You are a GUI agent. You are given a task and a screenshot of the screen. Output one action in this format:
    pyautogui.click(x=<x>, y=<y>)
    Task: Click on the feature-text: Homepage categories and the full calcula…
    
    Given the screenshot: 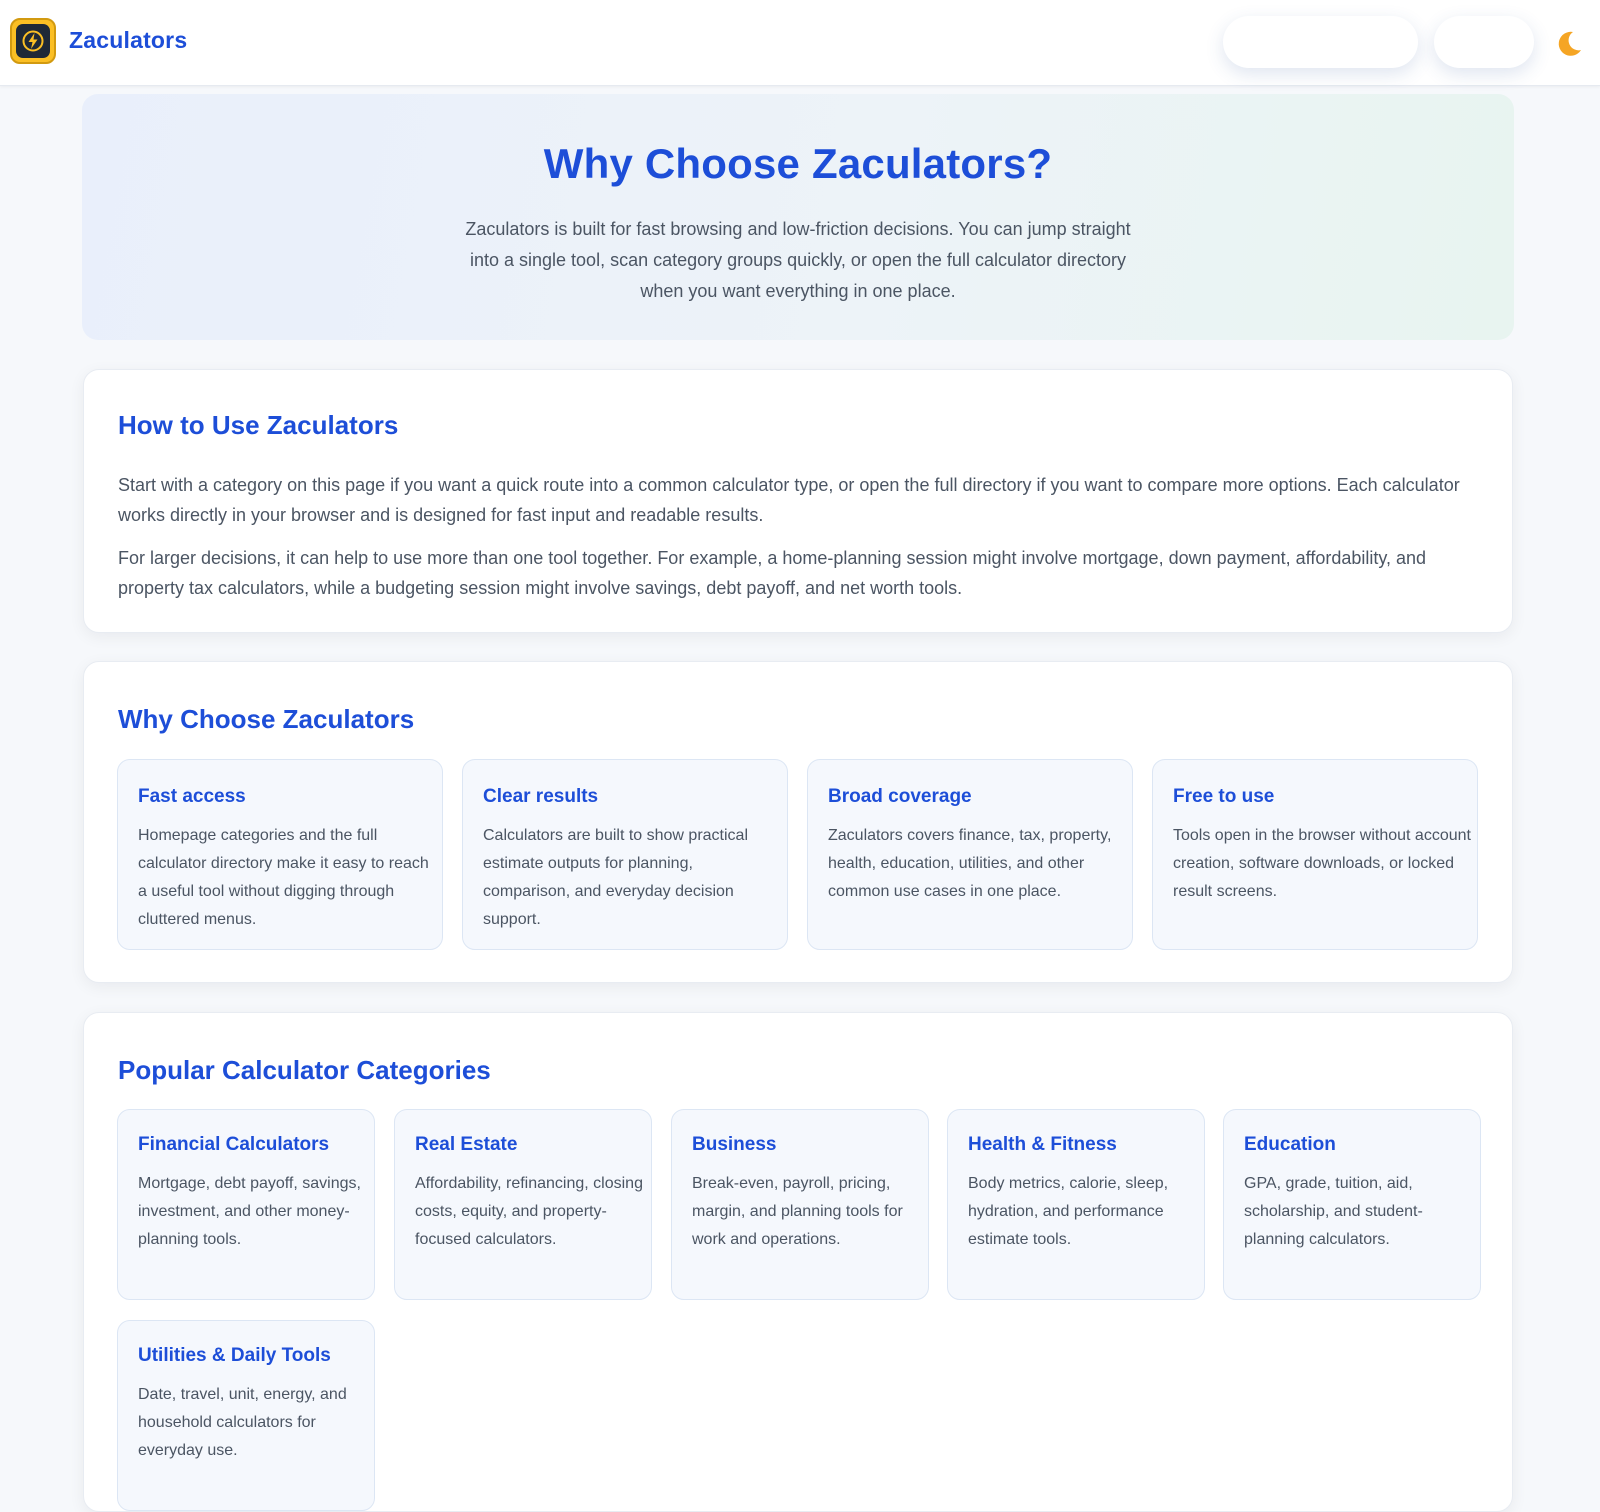 What is the action you would take?
    pyautogui.click(x=283, y=877)
    